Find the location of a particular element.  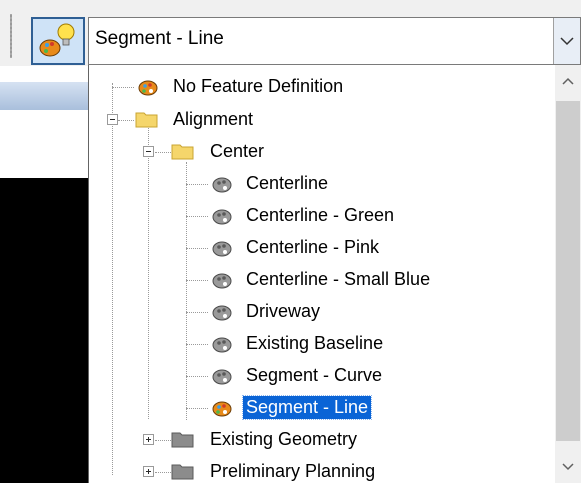

scroll-thumb is located at coordinates (568, 271).